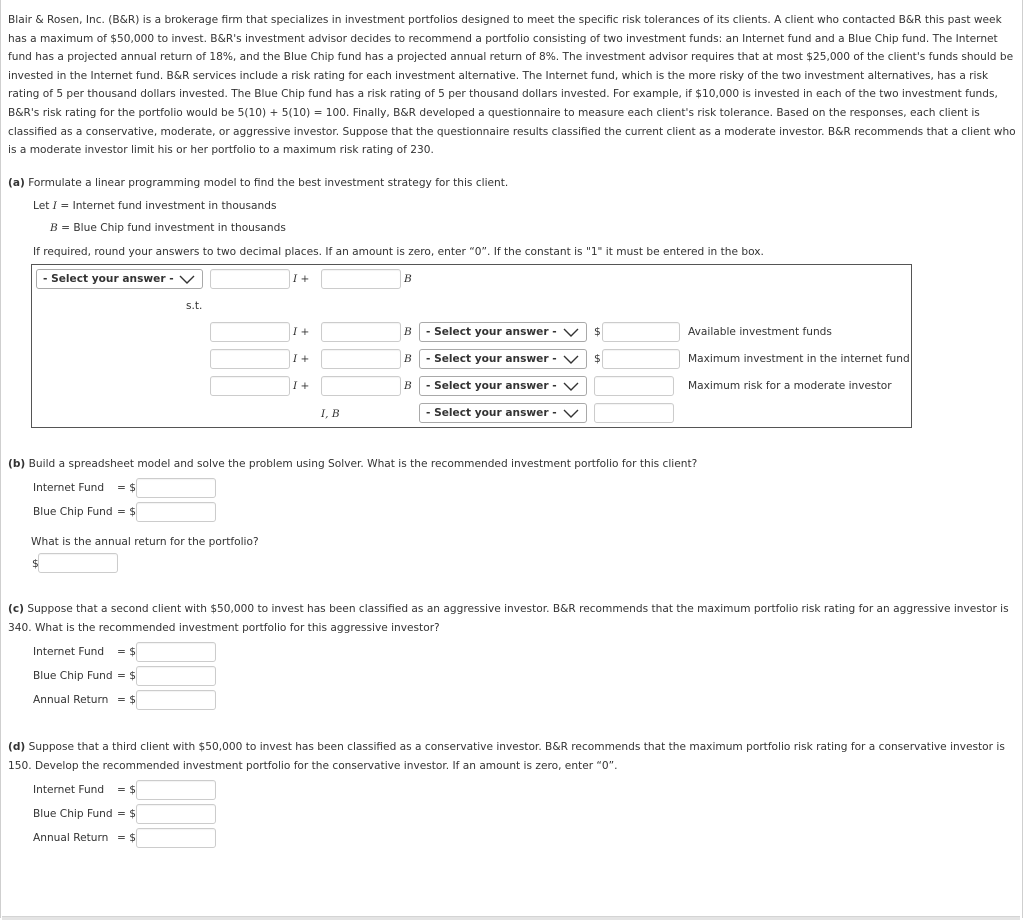  What do you see at coordinates (108, 279) in the screenshot?
I see `objective-type-value: - Select your answer -` at bounding box center [108, 279].